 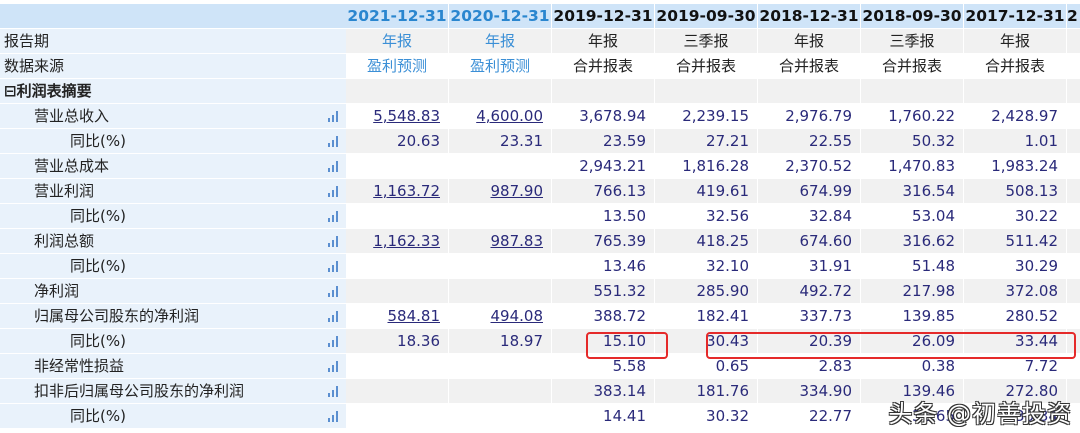 I want to click on value-cell: 23.59, so click(x=603, y=141).